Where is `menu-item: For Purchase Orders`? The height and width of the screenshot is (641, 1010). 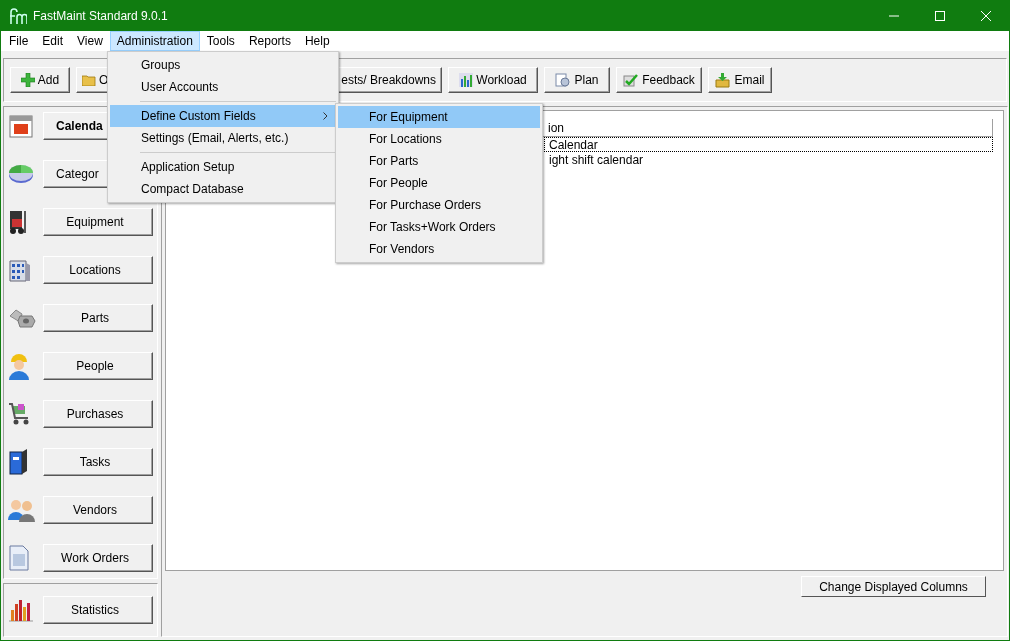
menu-item: For Purchase Orders is located at coordinates (439, 205).